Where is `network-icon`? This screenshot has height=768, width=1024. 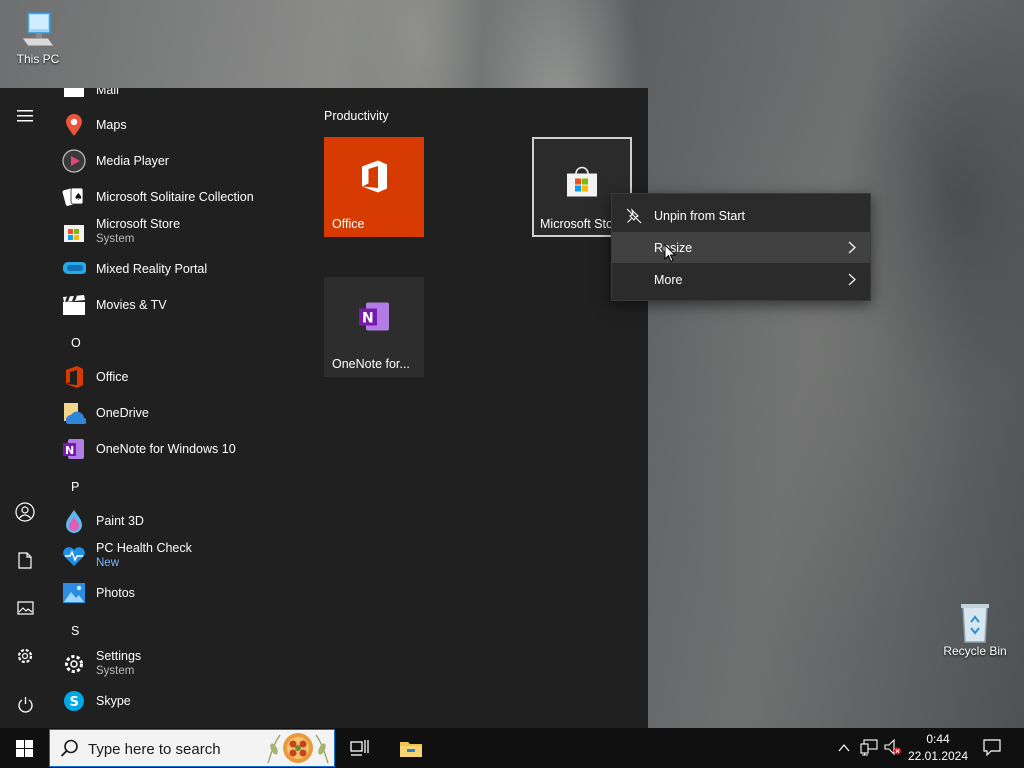
network-icon is located at coordinates (869, 747).